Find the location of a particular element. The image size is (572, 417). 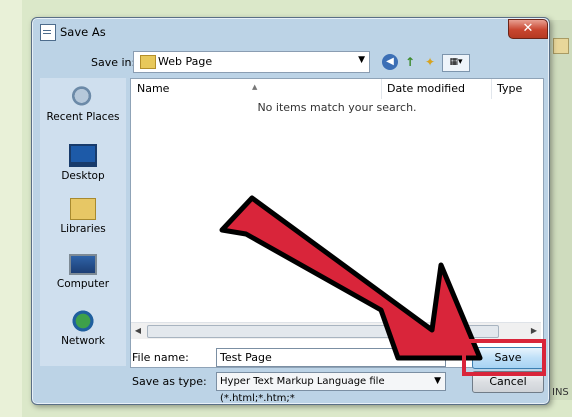

place-label: Recent Places is located at coordinates (83, 117).